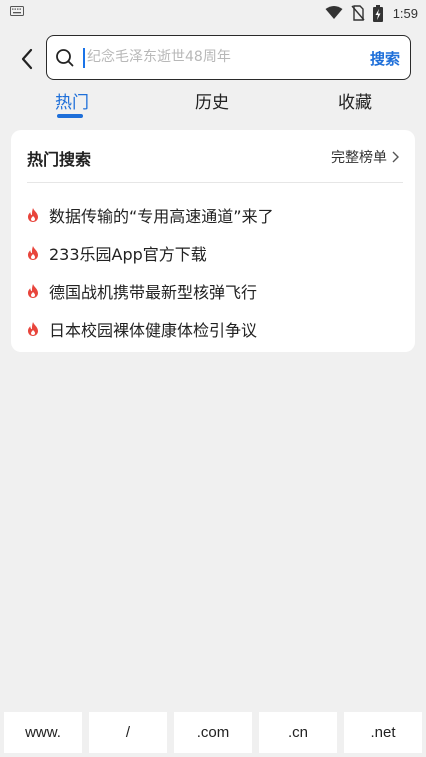 This screenshot has height=757, width=426. I want to click on hot-search-text: 日本校园裸体健康体检引争议, so click(153, 330).